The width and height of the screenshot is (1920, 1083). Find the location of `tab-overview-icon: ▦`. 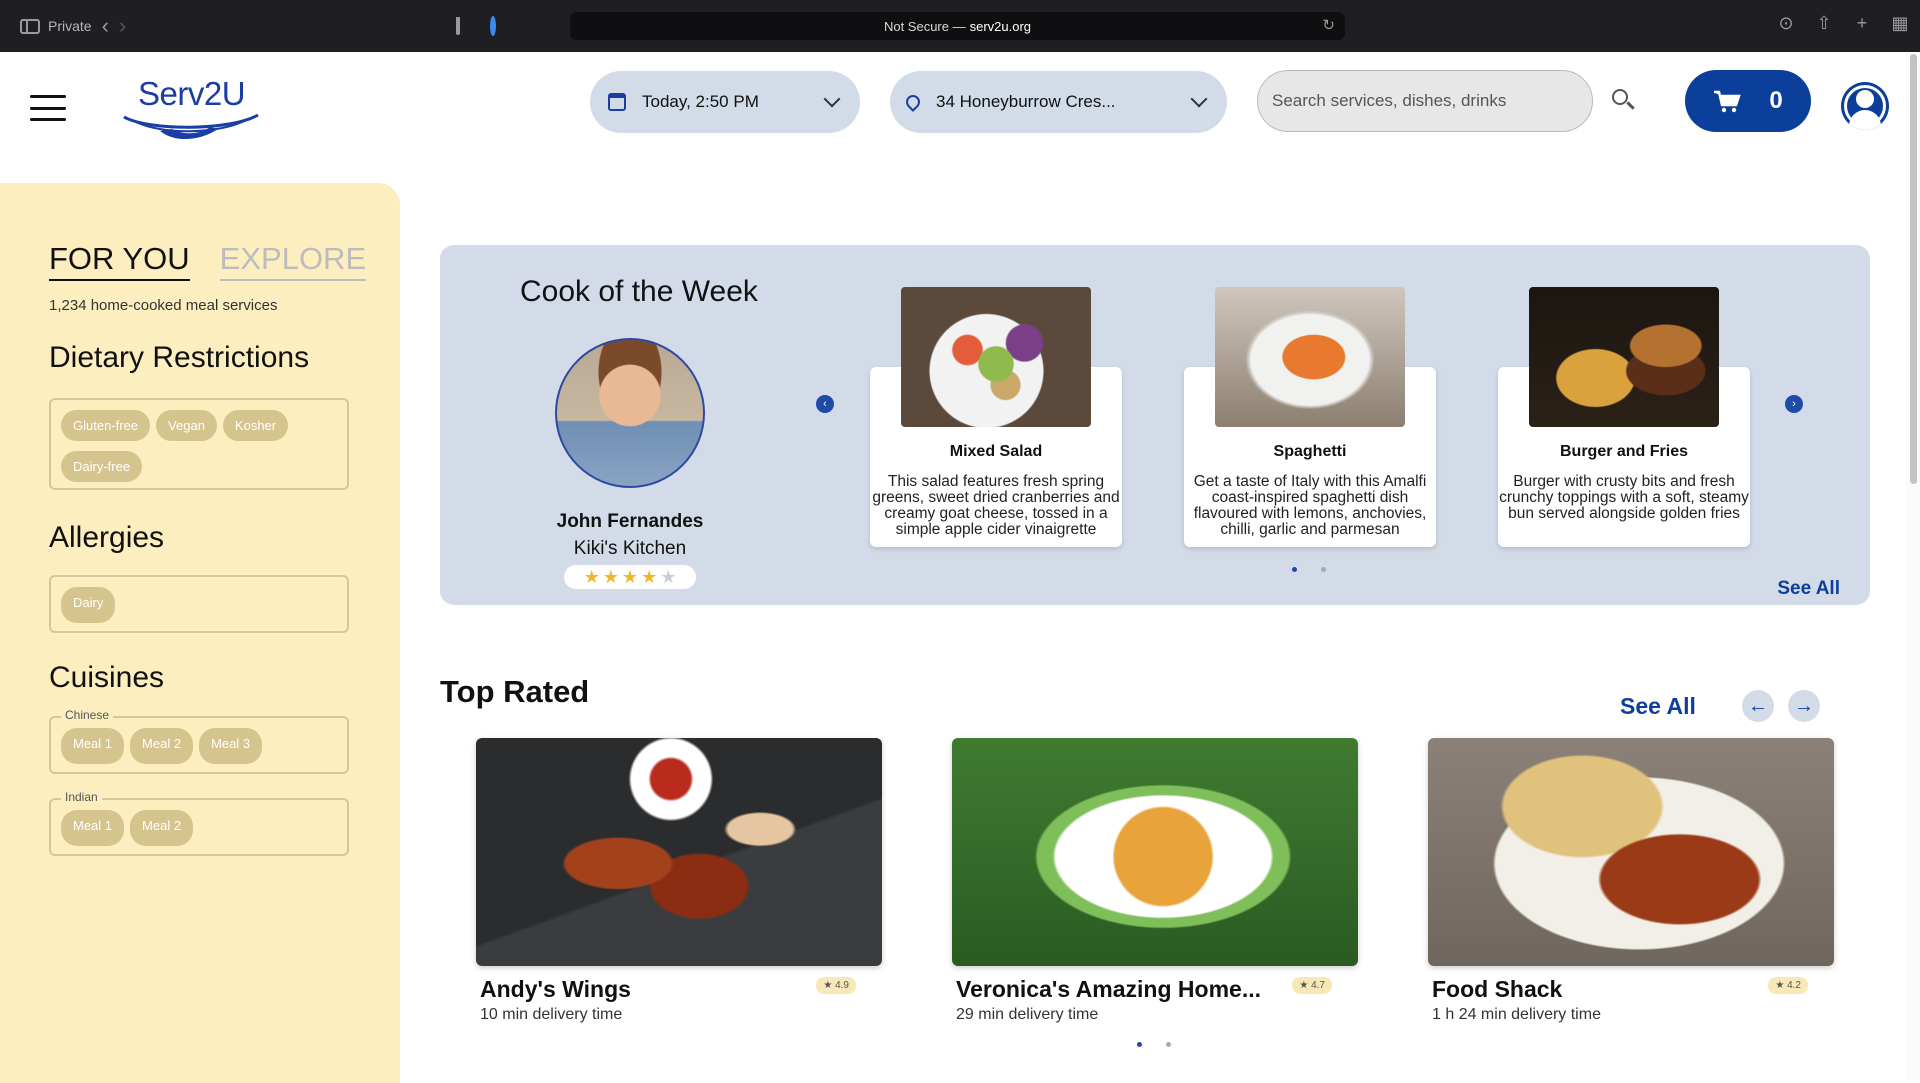

tab-overview-icon: ▦ is located at coordinates (1900, 23).